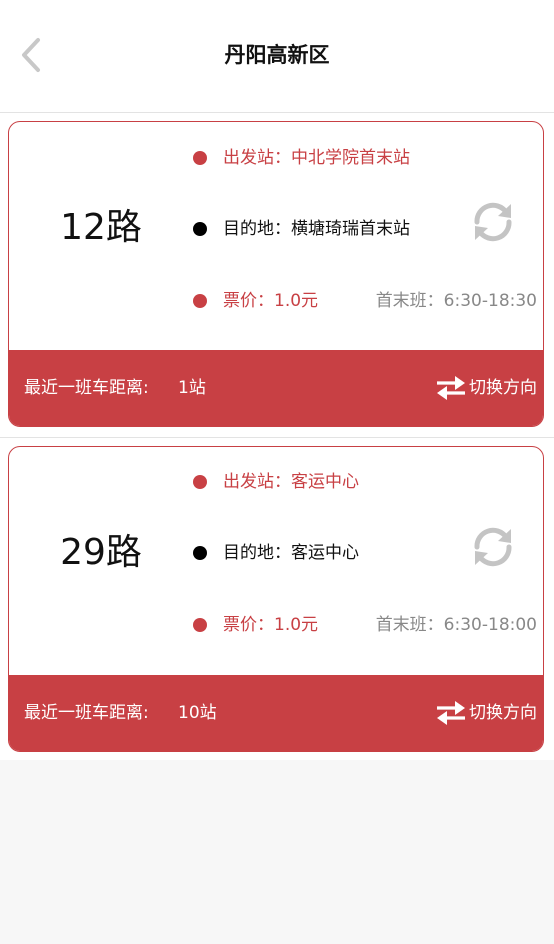  I want to click on destination-station: 目的地：客运中心, so click(291, 553).